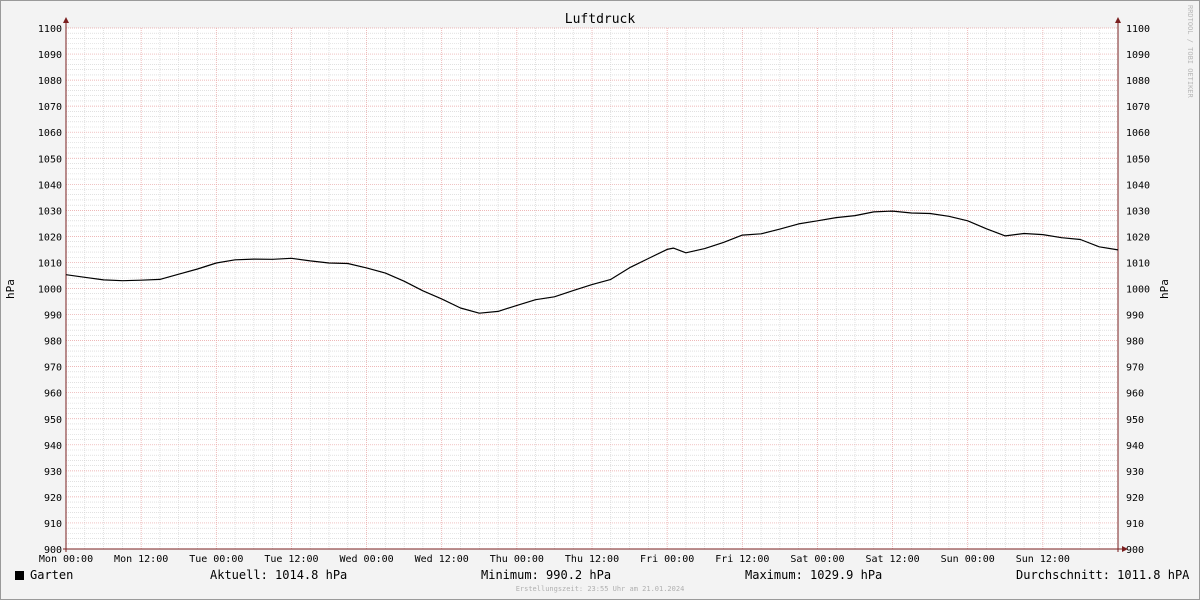 Image resolution: width=1200 pixels, height=600 pixels. Describe the element at coordinates (53, 472) in the screenshot. I see `y-tick-label-left: 930` at that location.